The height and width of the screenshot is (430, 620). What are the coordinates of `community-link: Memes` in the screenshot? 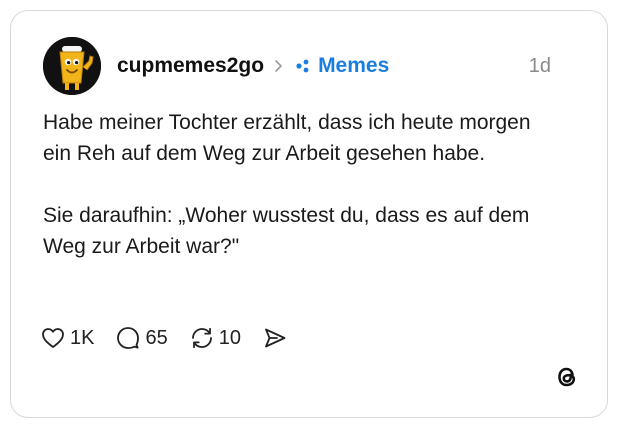 It's located at (342, 66).